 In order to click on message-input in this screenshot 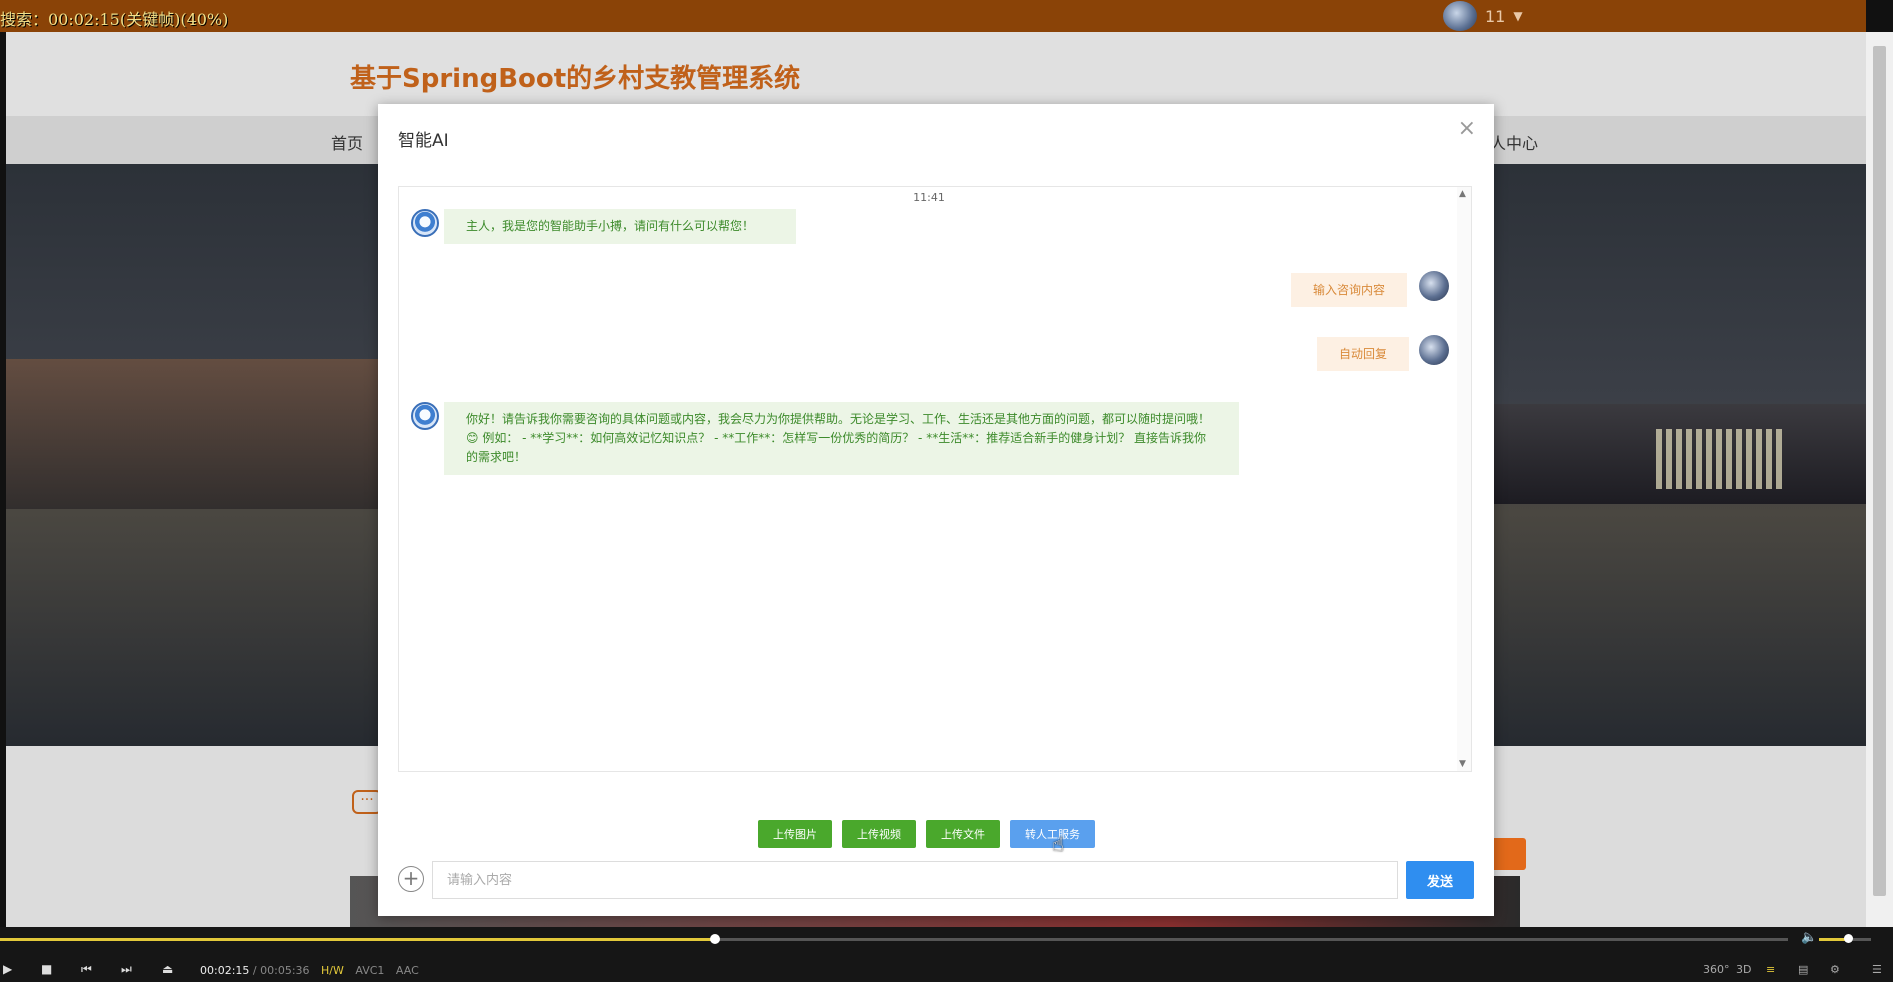, I will do `click(915, 880)`.